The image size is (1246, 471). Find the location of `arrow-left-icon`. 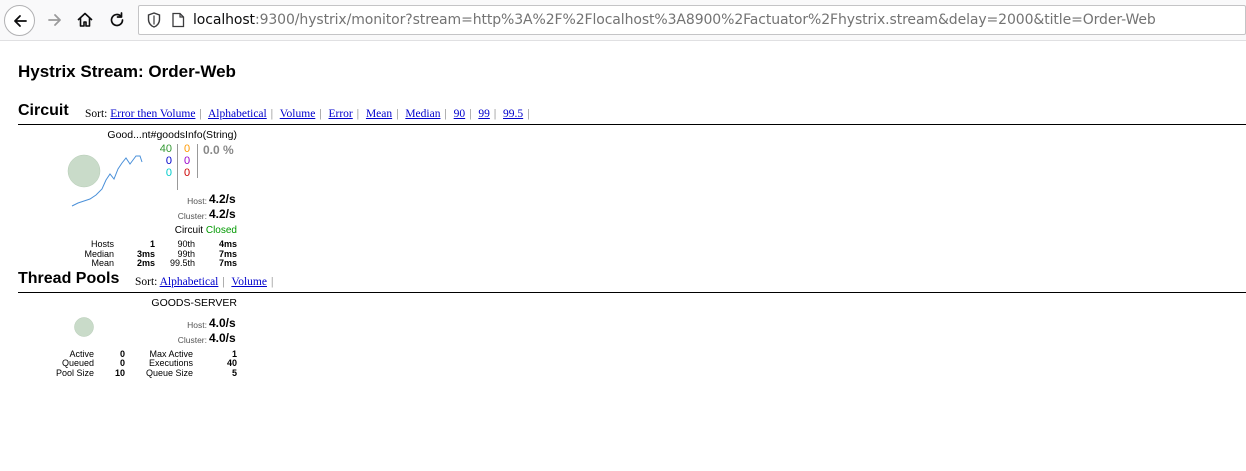

arrow-left-icon is located at coordinates (20, 20).